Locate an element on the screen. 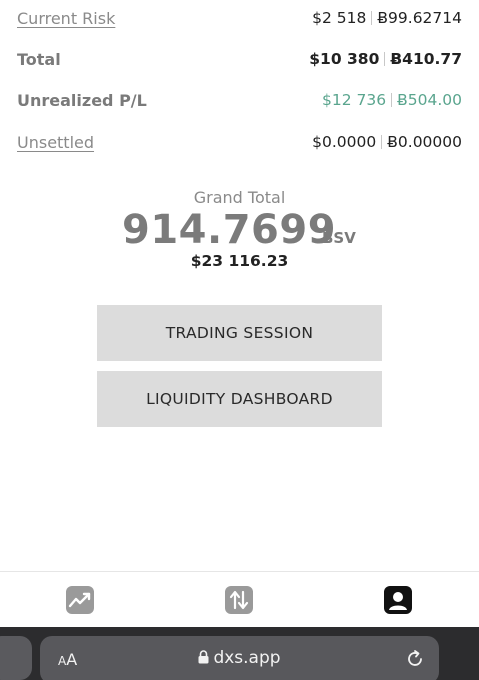  lock-icon is located at coordinates (203, 657).